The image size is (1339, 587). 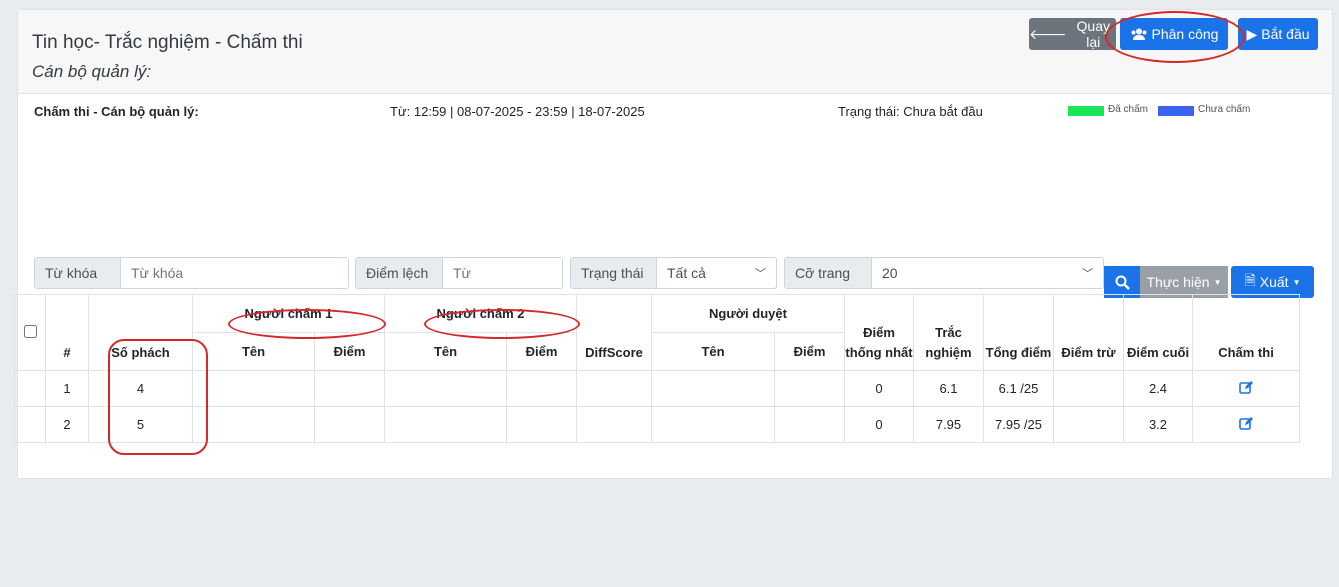 What do you see at coordinates (78, 273) in the screenshot?
I see `keyword-label: Từ khóa` at bounding box center [78, 273].